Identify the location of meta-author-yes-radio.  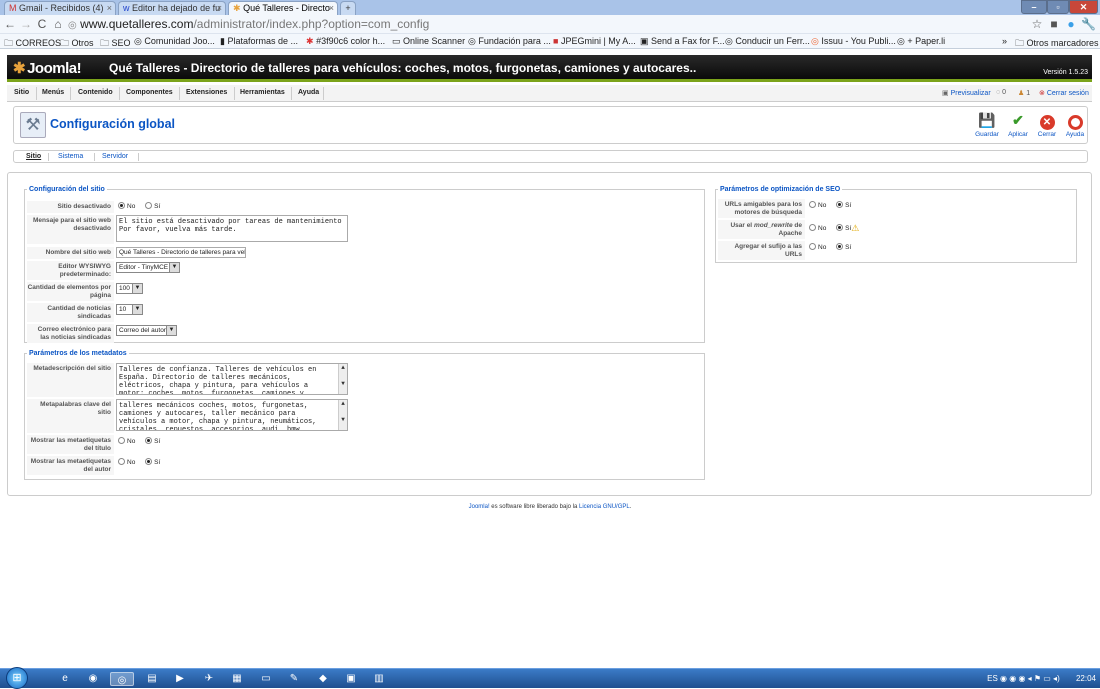
(149, 461).